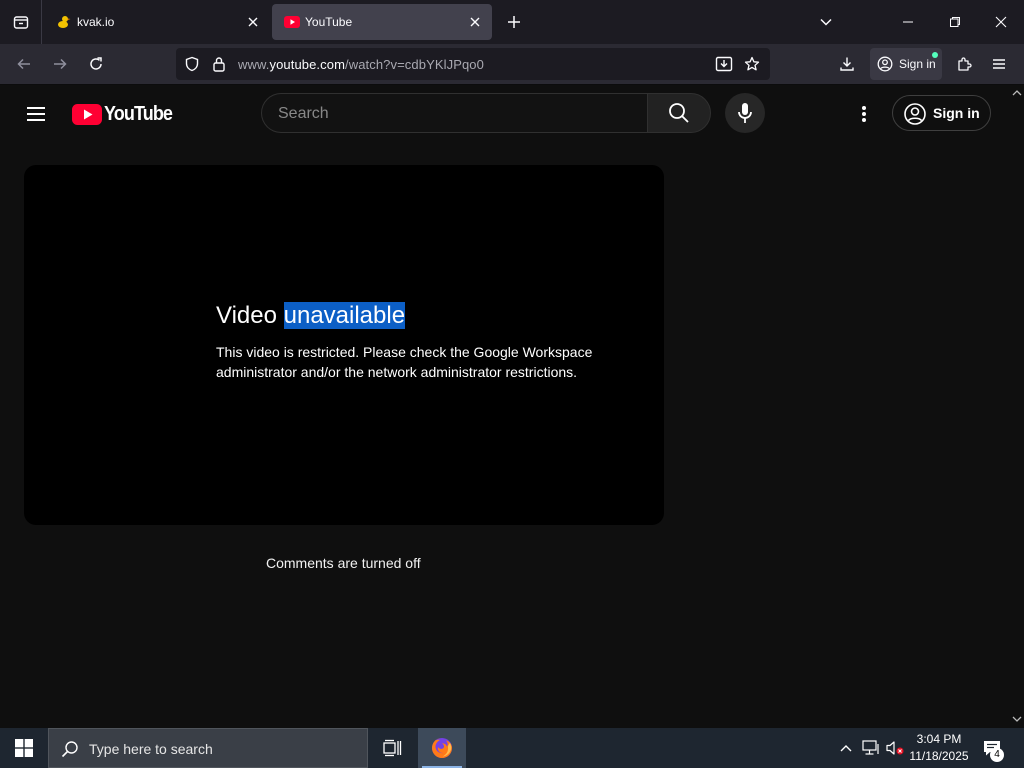 This screenshot has width=1024, height=768. I want to click on new-tab-icon, so click(514, 22).